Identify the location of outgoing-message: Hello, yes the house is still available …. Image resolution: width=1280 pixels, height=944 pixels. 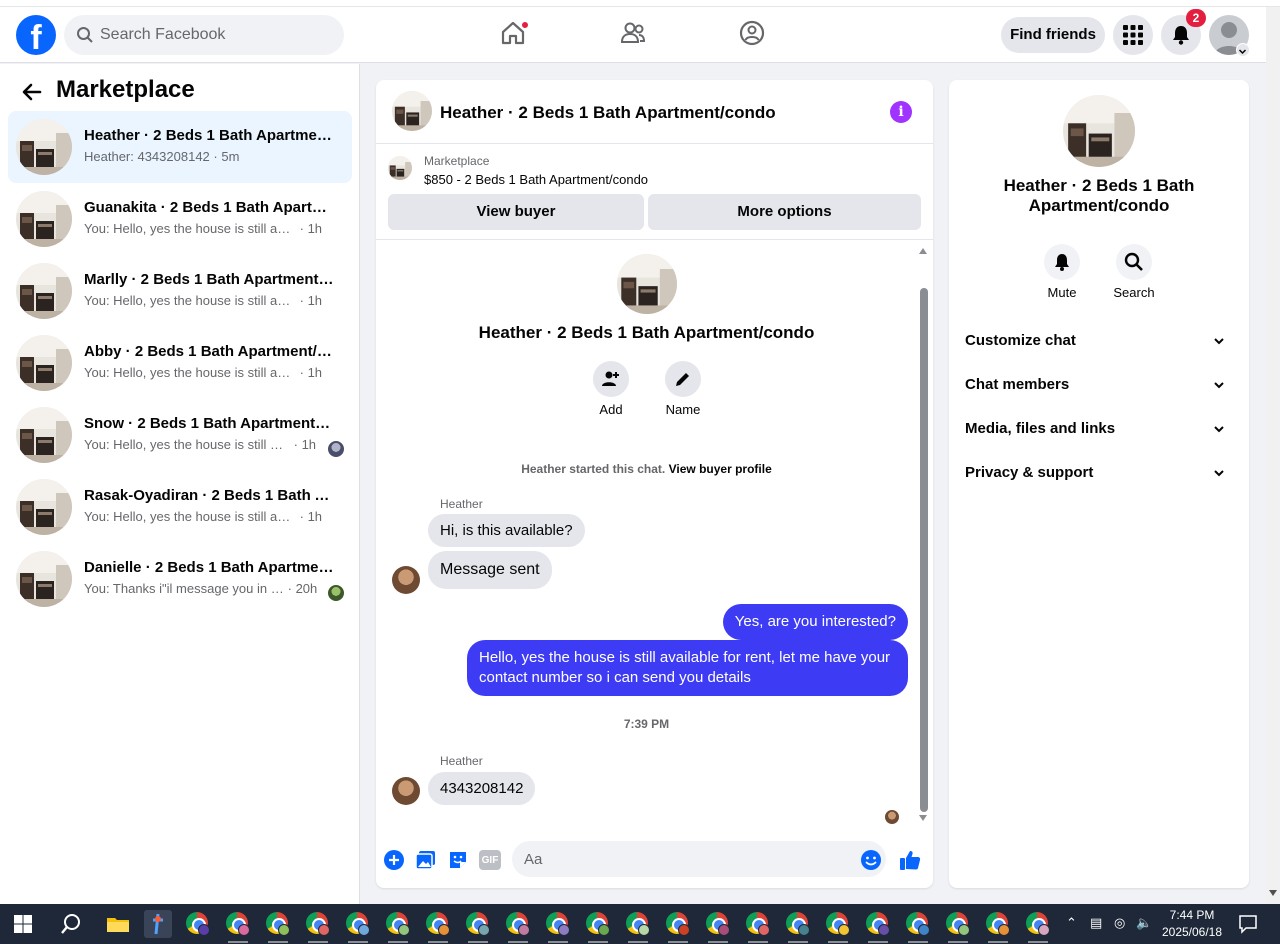
(687, 668).